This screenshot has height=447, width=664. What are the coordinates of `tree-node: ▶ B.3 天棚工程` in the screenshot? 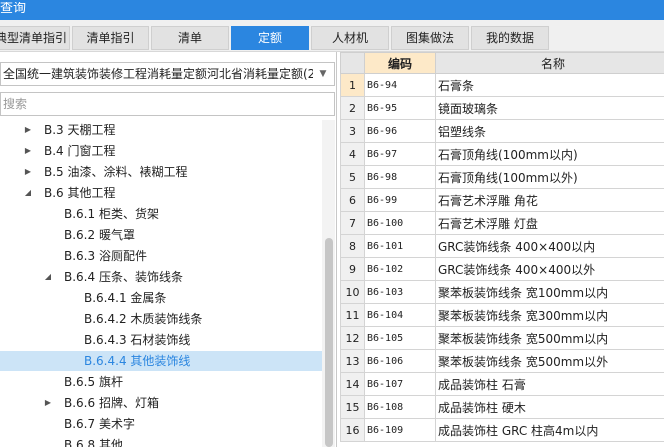 It's located at (161, 130).